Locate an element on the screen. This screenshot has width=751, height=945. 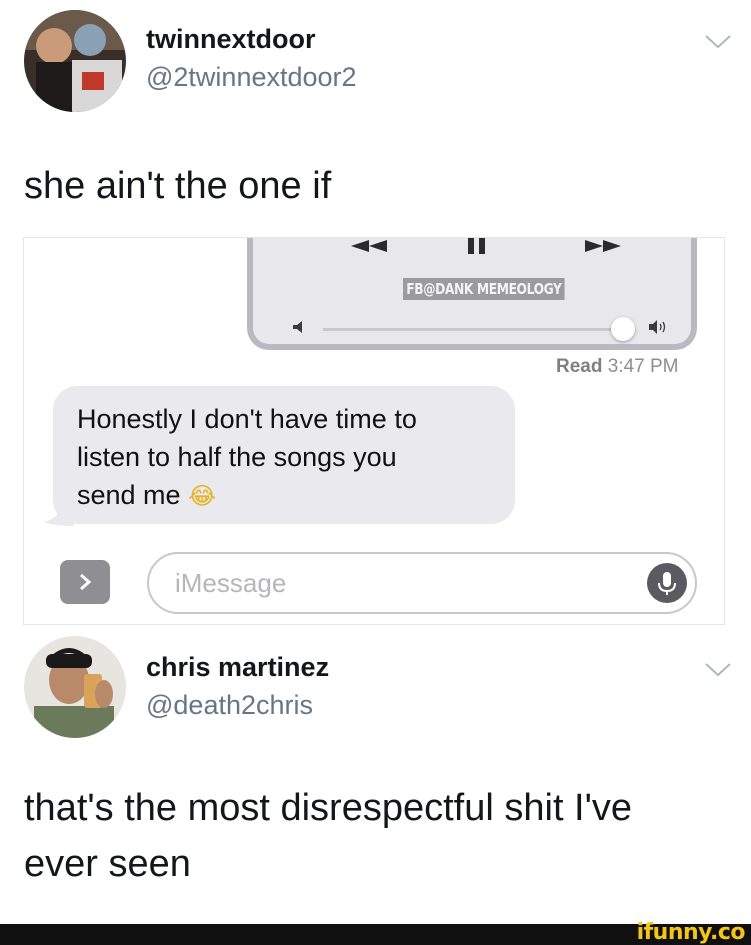
display-name: twinnextdoor is located at coordinates (231, 39).